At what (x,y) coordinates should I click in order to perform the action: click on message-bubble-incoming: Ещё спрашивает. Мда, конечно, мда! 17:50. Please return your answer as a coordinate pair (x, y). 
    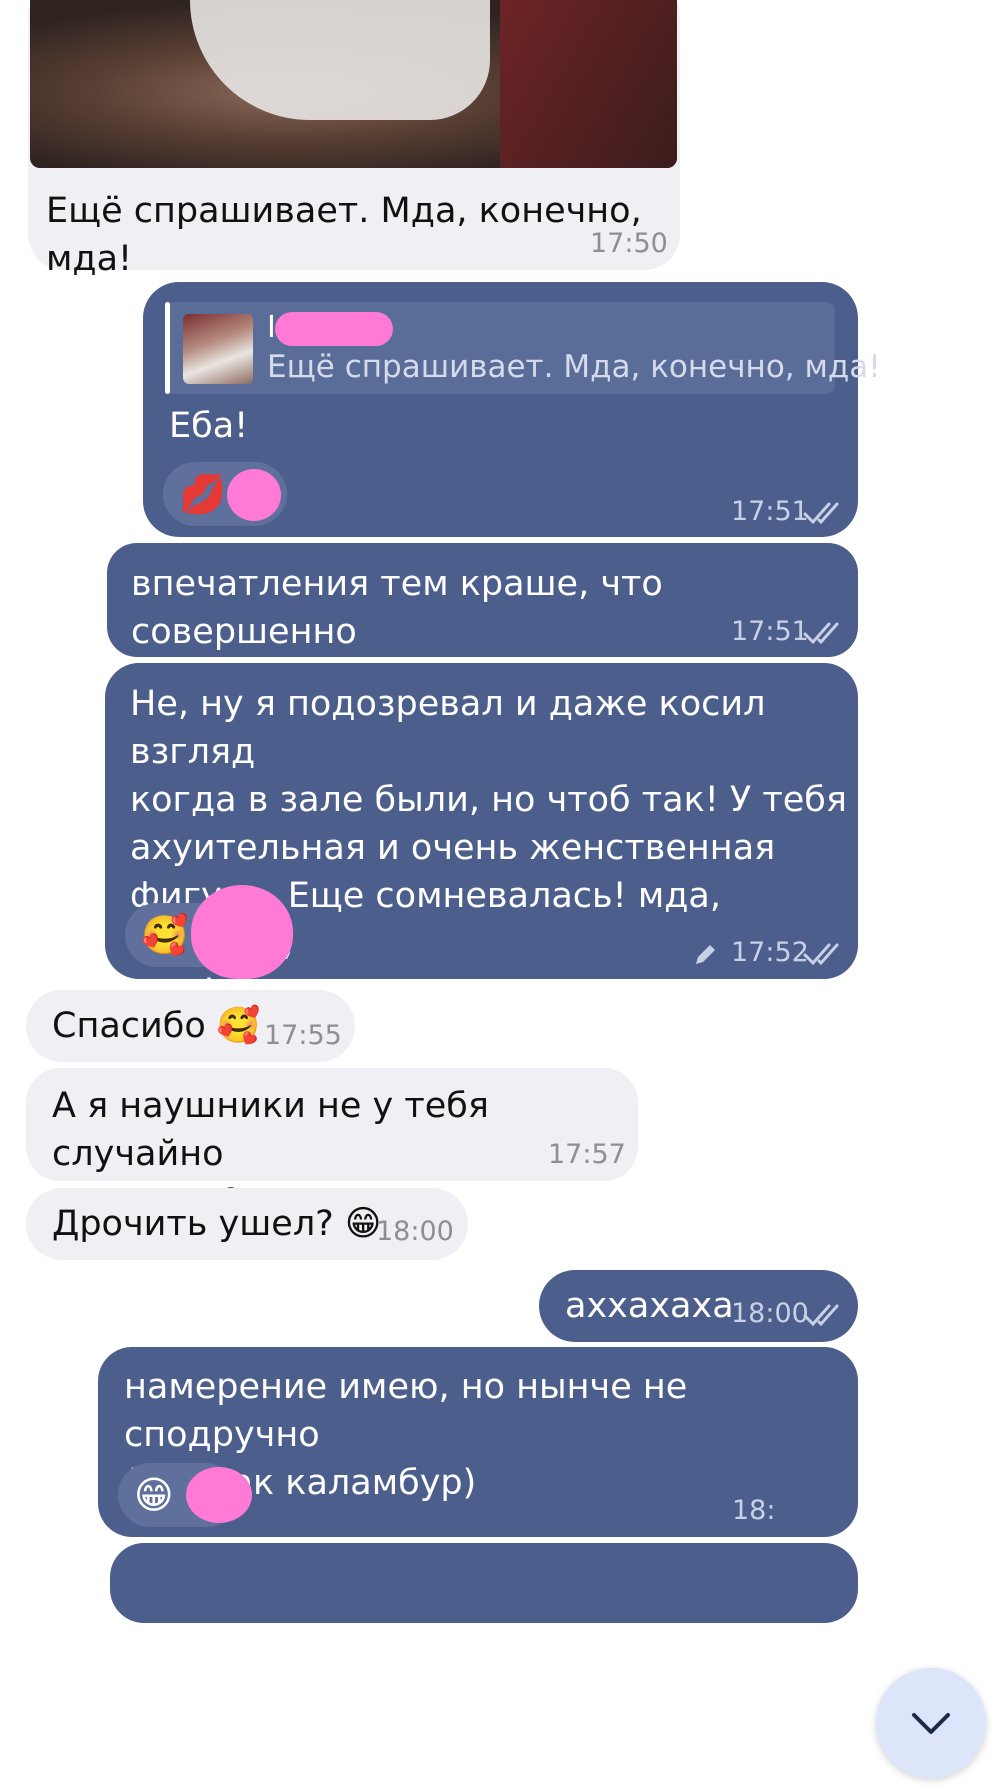
    Looking at the image, I should click on (354, 139).